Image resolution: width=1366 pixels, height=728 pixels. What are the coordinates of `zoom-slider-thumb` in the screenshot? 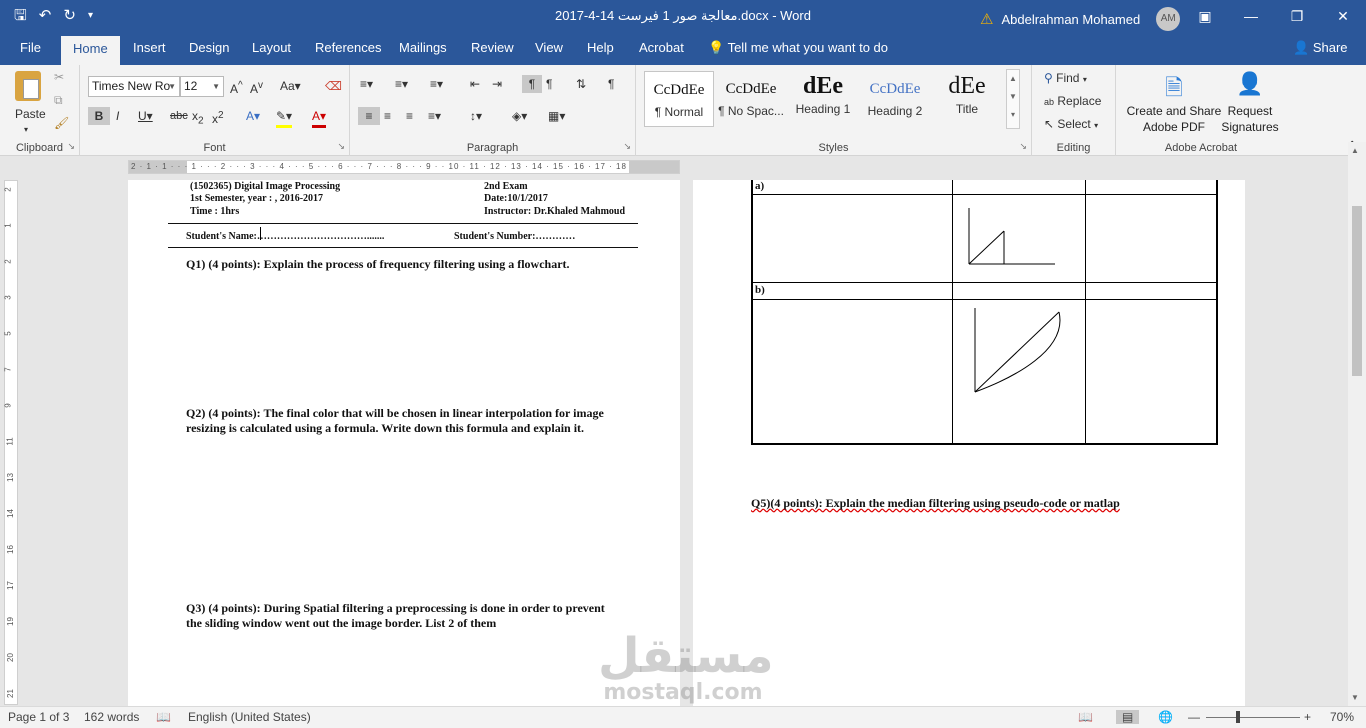 It's located at (1238, 717).